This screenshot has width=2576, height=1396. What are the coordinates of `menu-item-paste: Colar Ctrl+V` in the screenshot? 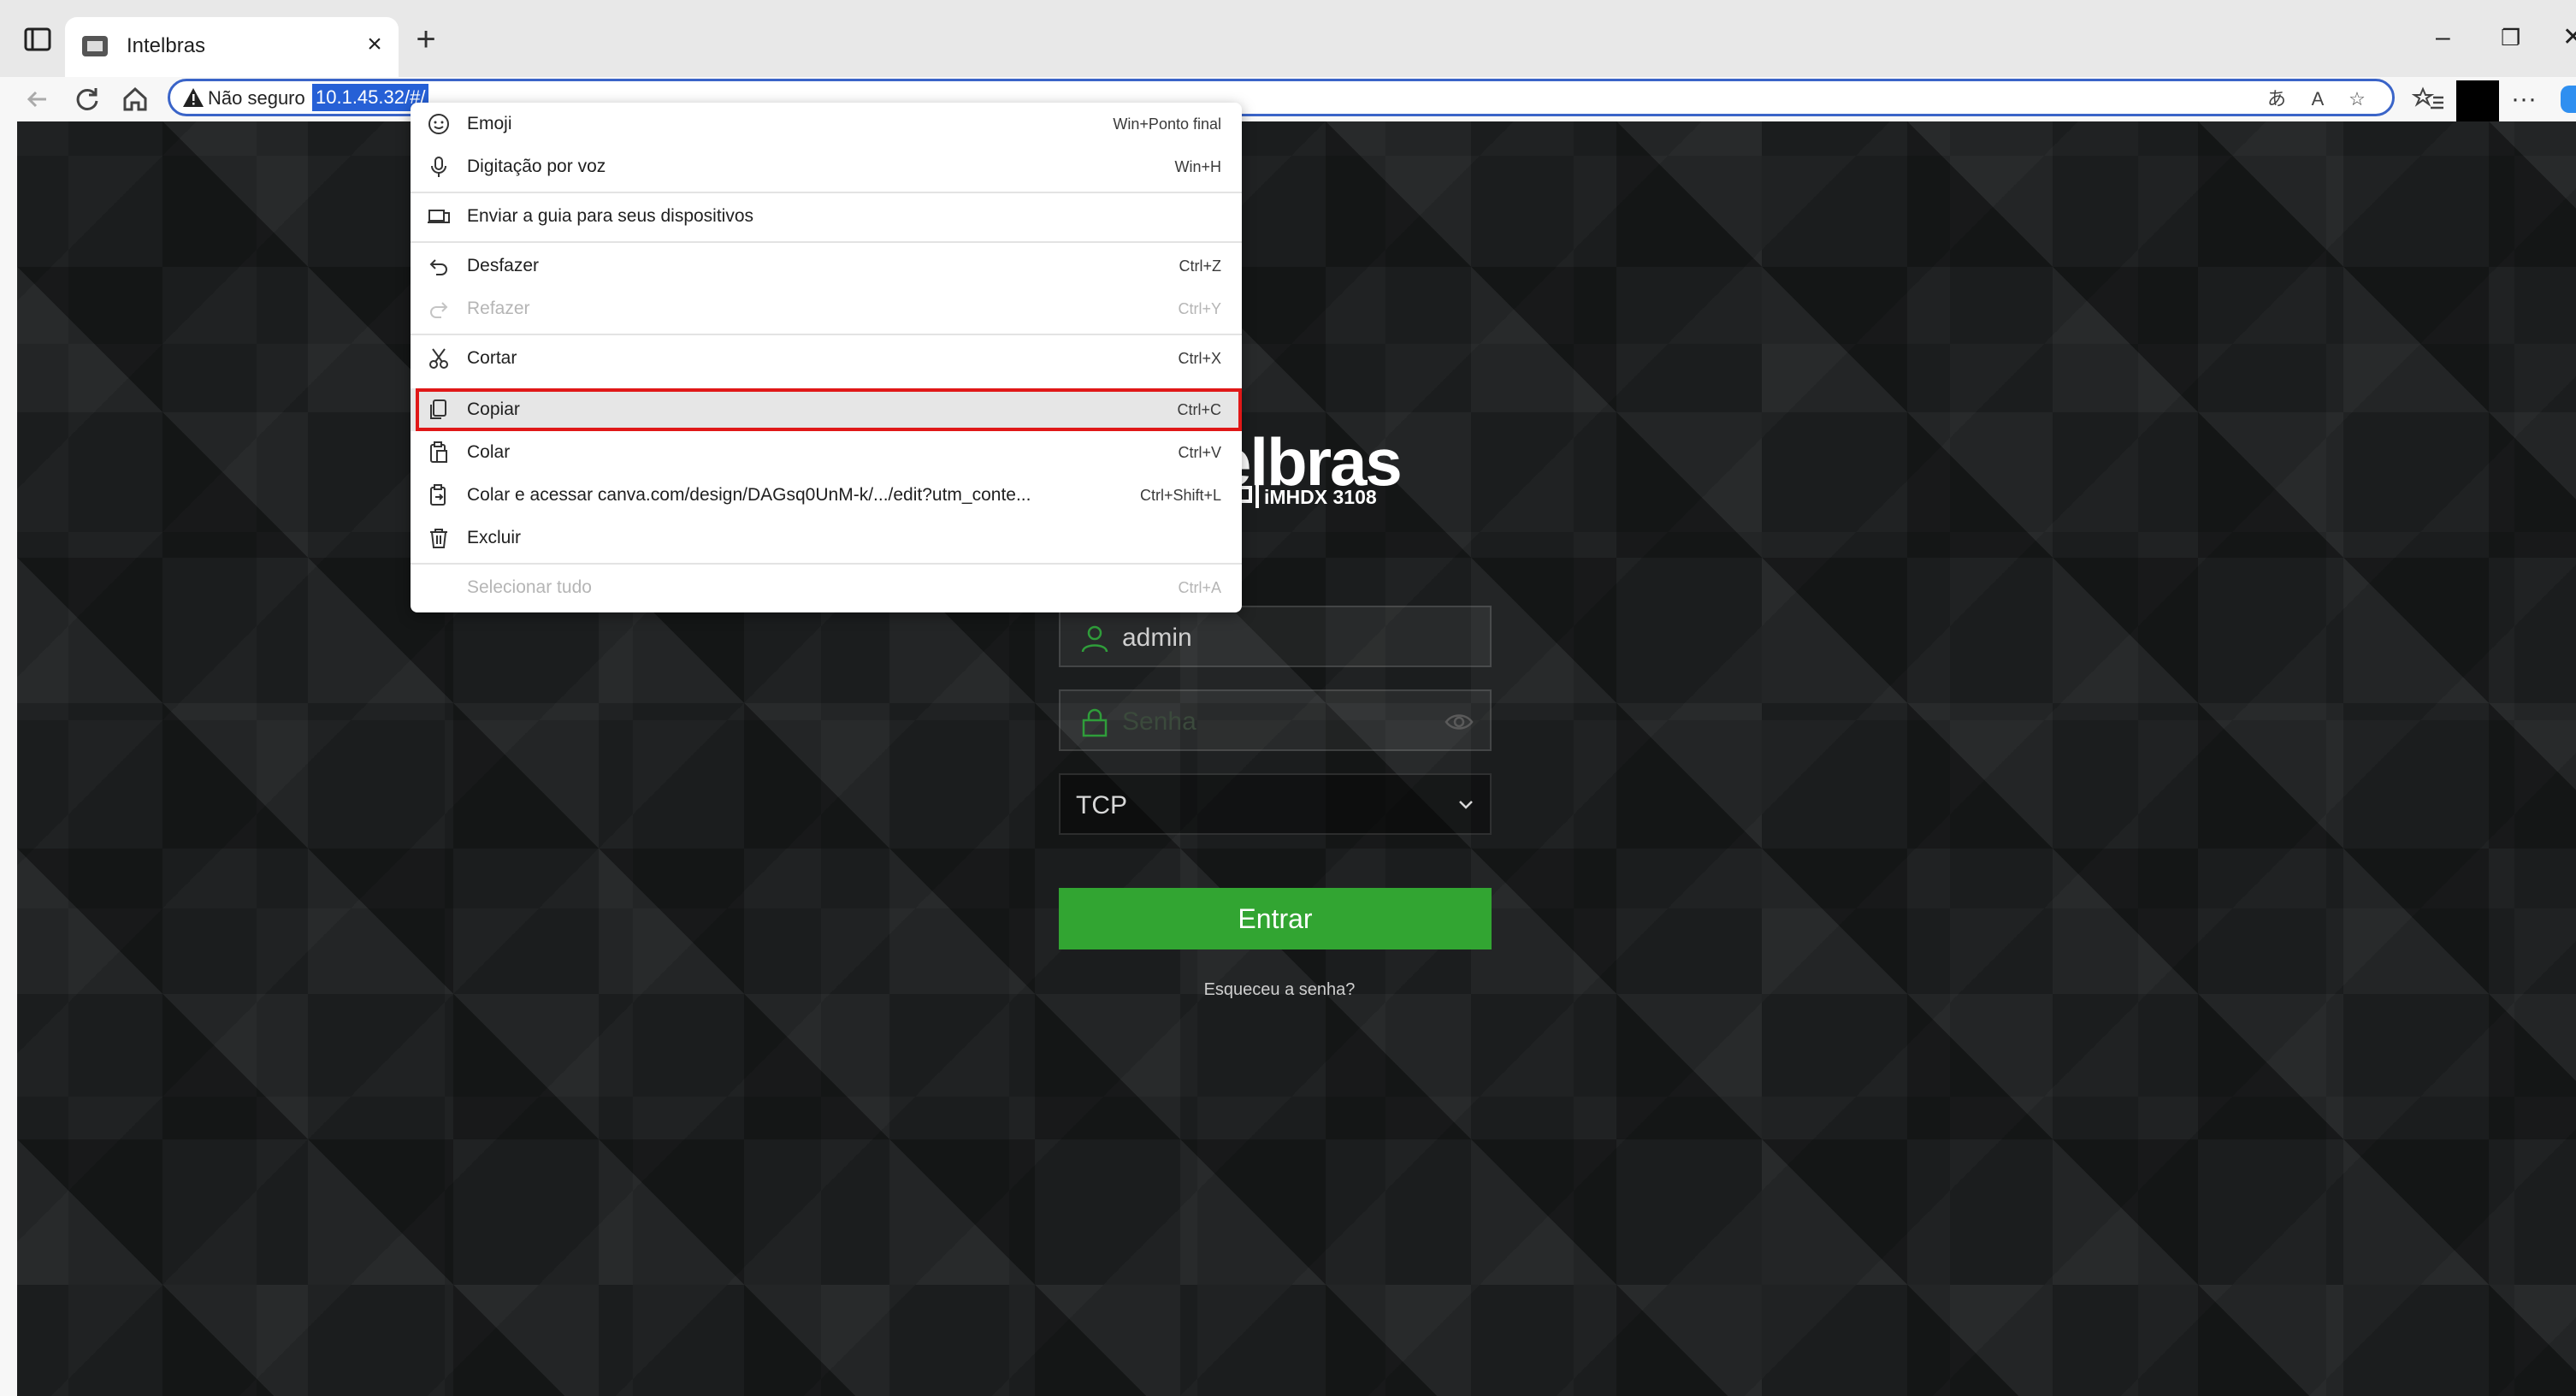 It's located at (826, 453).